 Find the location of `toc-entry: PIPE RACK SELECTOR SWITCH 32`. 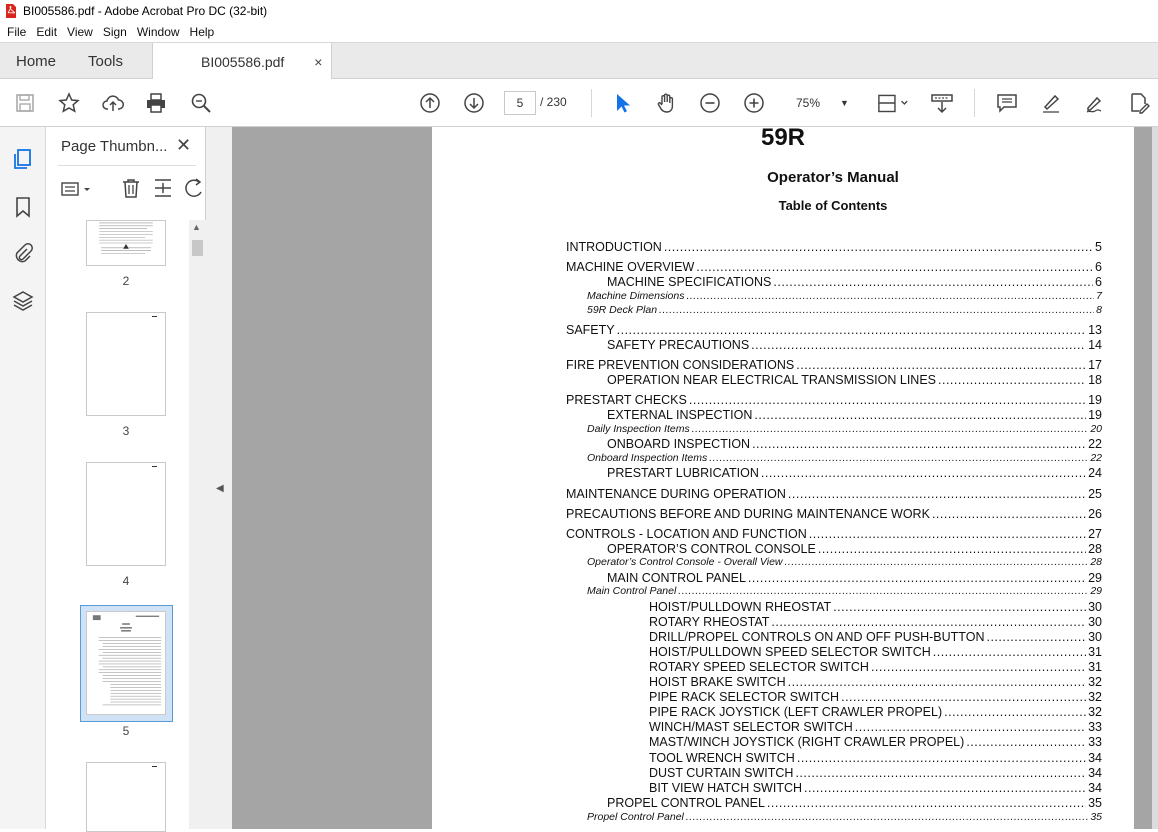

toc-entry: PIPE RACK SELECTOR SWITCH 32 is located at coordinates (875, 697).